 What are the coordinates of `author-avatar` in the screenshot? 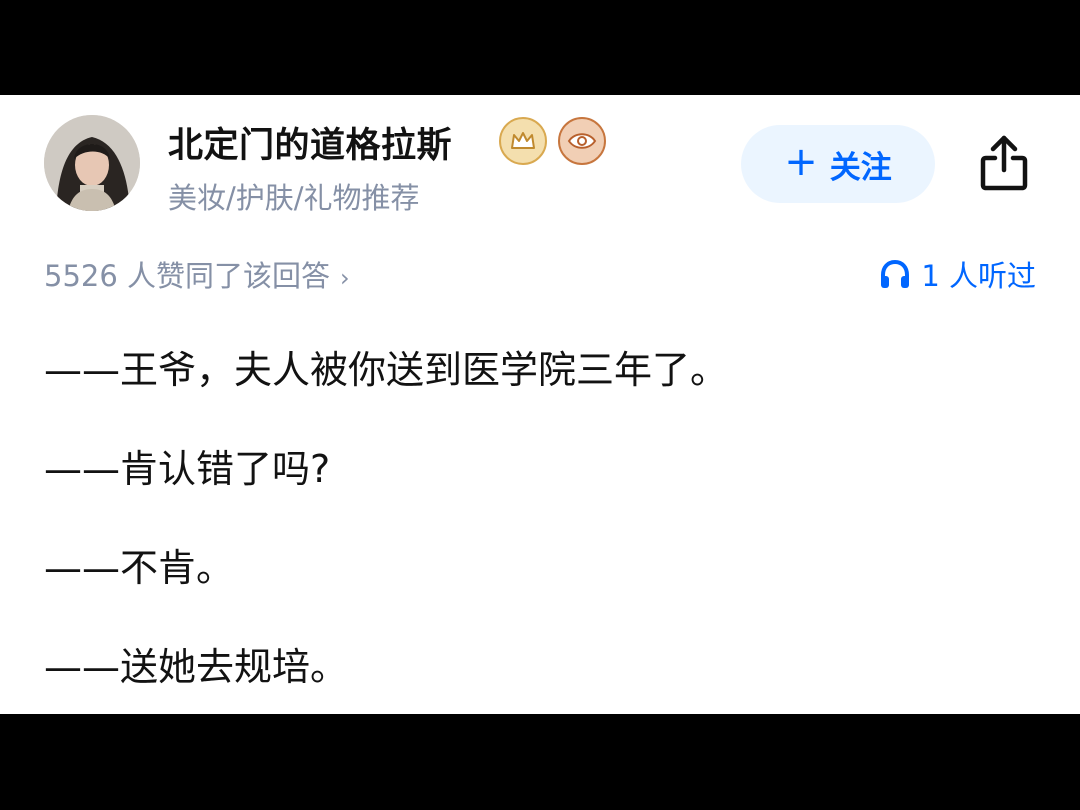 It's located at (92, 163).